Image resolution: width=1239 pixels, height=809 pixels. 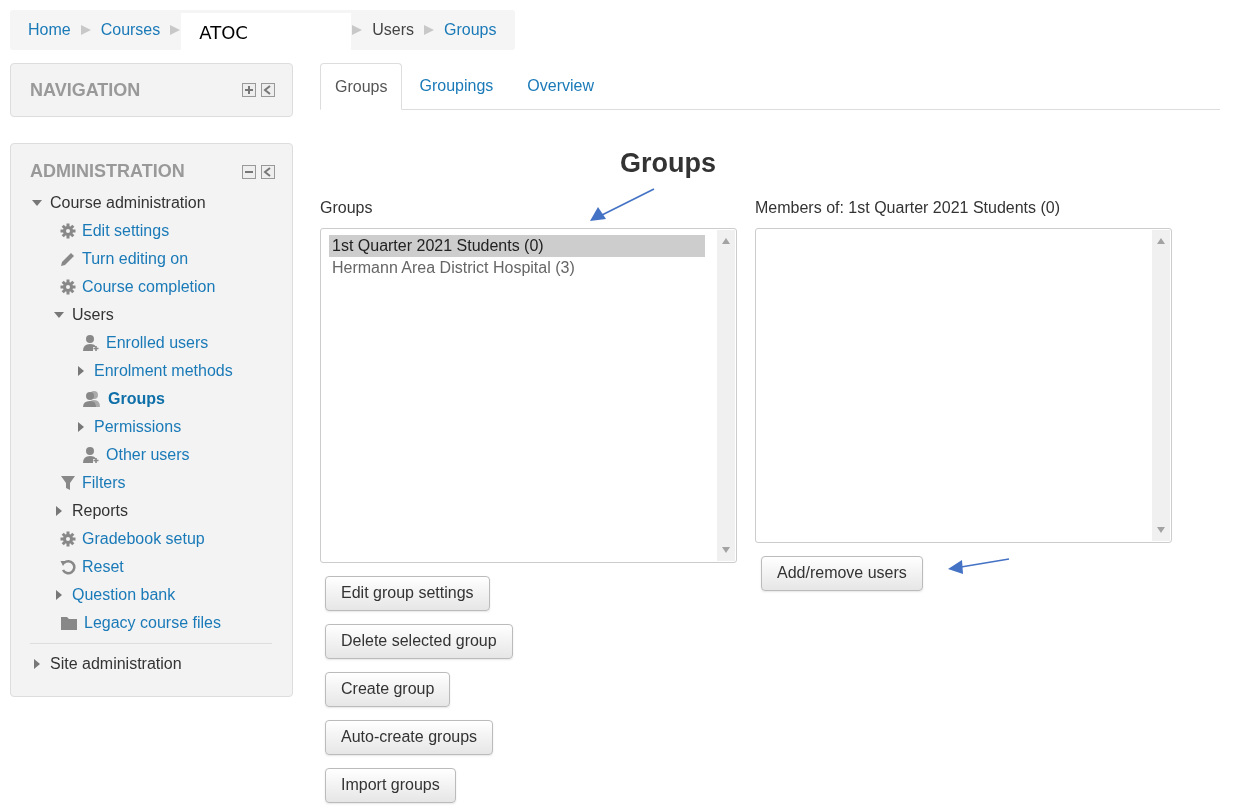 I want to click on action-button: Auto-create groups, so click(x=409, y=737).